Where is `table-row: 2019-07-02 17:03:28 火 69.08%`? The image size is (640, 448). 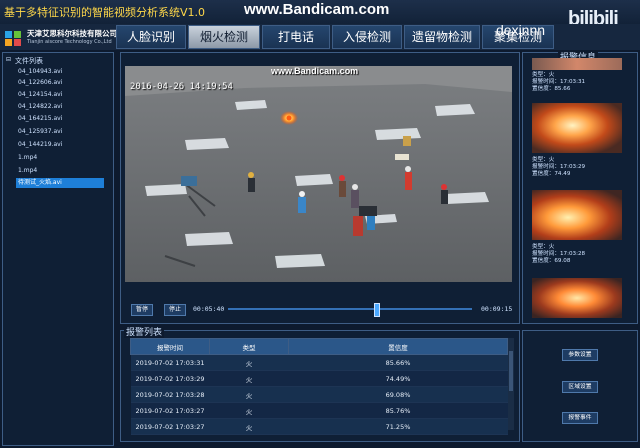
table-row: 2019-07-02 17:03:28 火 69.08% is located at coordinates (319, 394).